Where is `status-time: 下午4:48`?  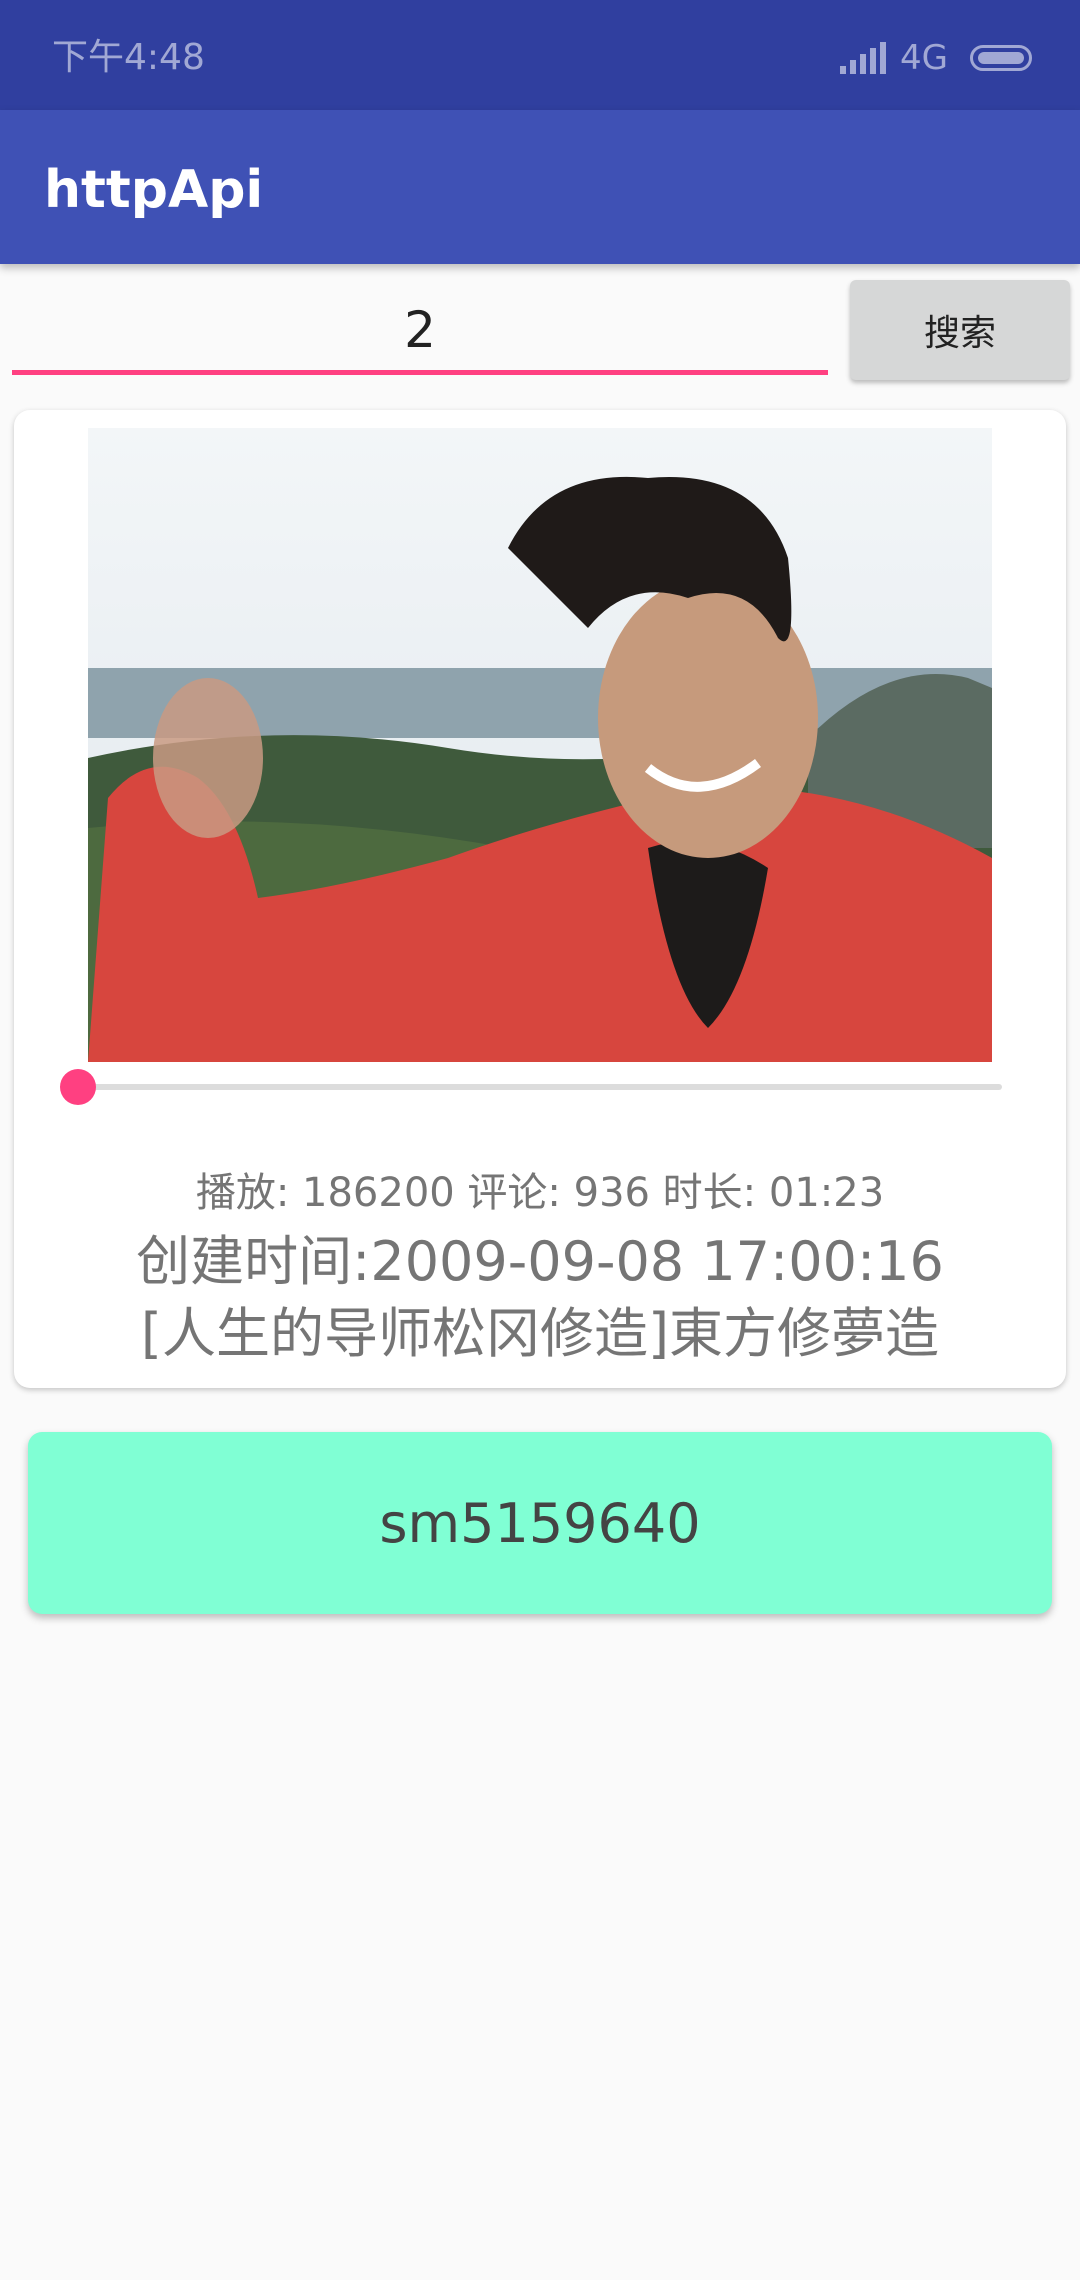 status-time: 下午4:48 is located at coordinates (128, 57).